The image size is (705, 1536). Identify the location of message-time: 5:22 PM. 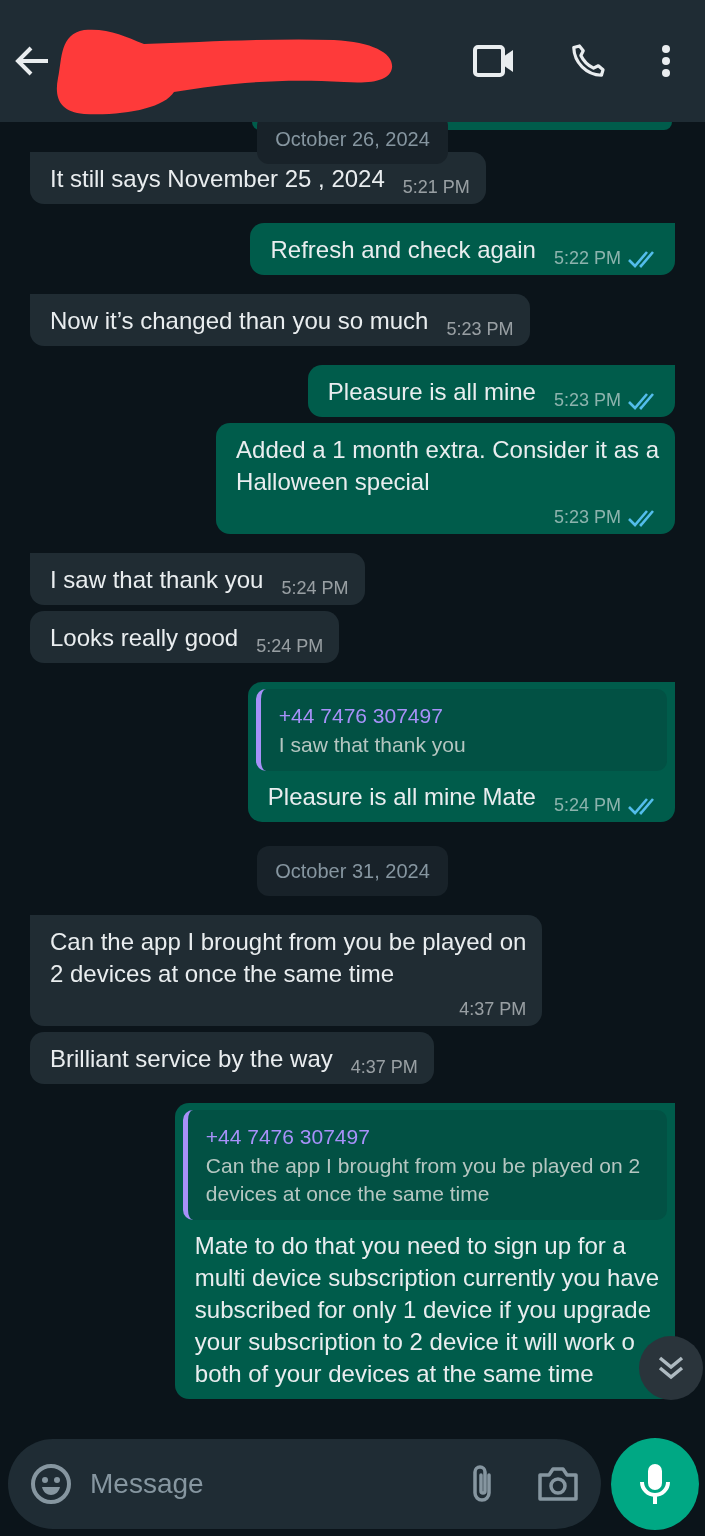
(587, 258).